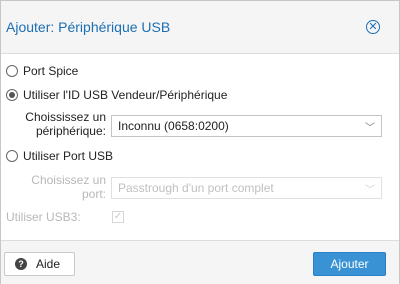  What do you see at coordinates (118, 217) in the screenshot?
I see `usb3-checkbox: ✓` at bounding box center [118, 217].